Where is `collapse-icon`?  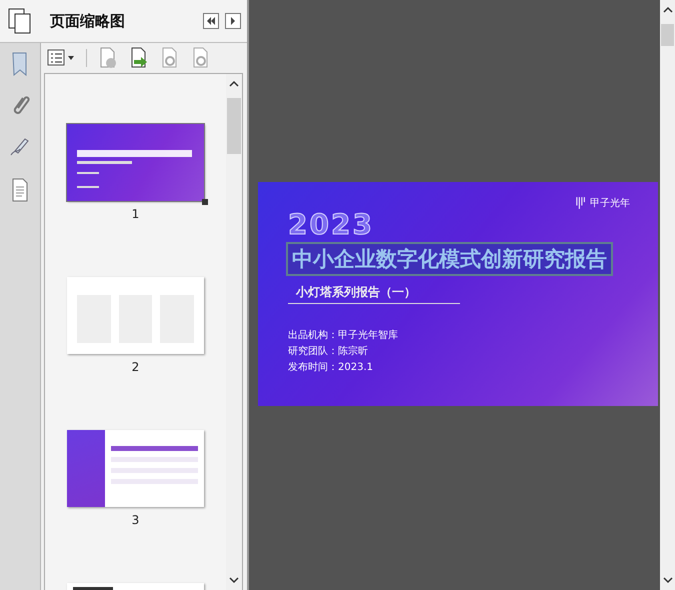
collapse-icon is located at coordinates (211, 21).